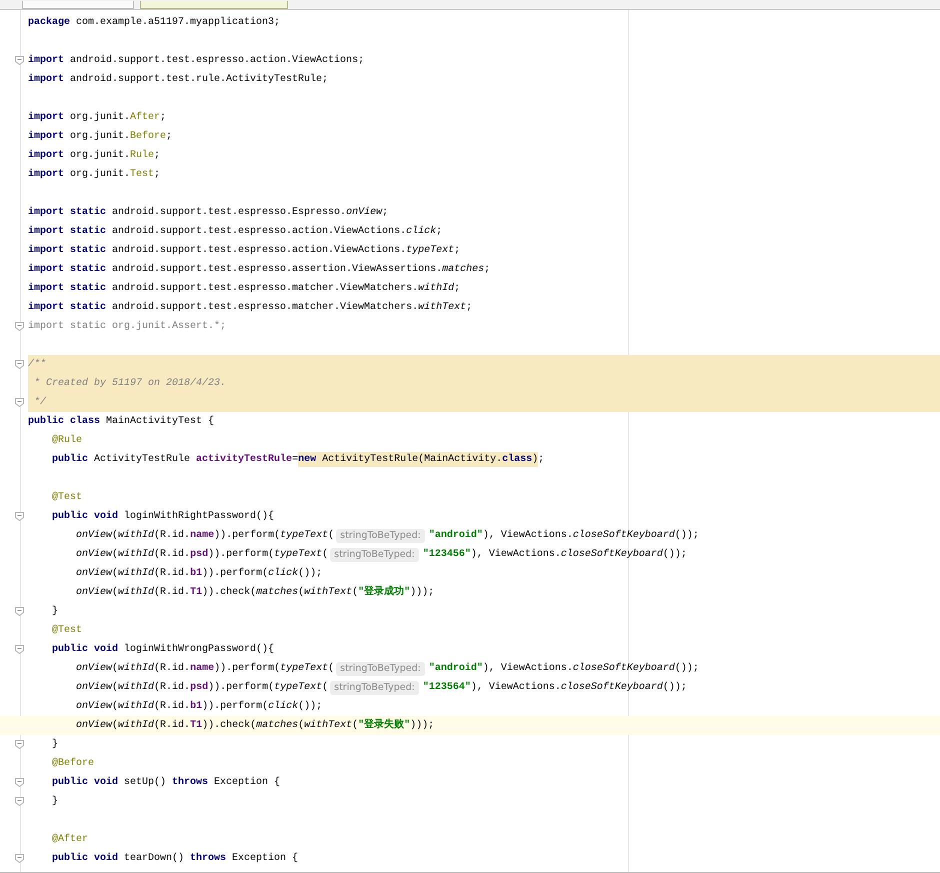  What do you see at coordinates (554, 555) in the screenshot?
I see `code-text: "123456"), ViewActions.closeSoftKeyboard());` at bounding box center [554, 555].